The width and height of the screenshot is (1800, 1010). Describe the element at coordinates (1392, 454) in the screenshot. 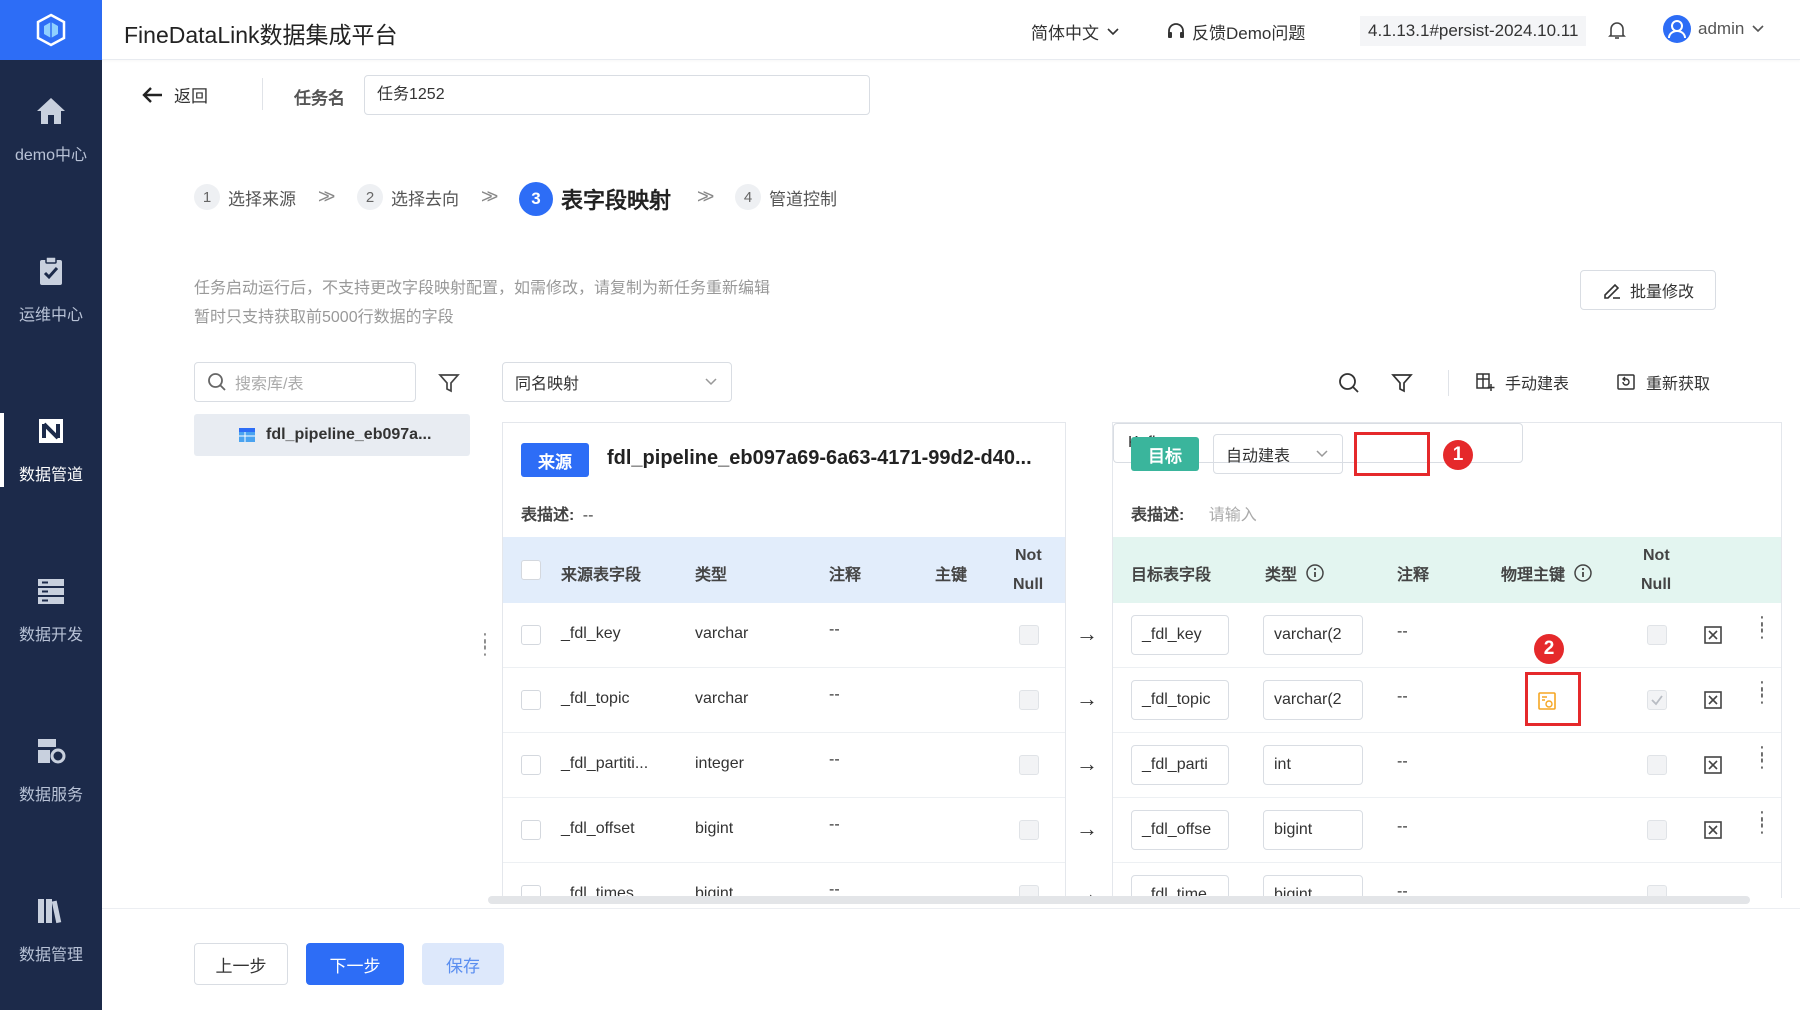

I see `highlight-target-table-box` at that location.